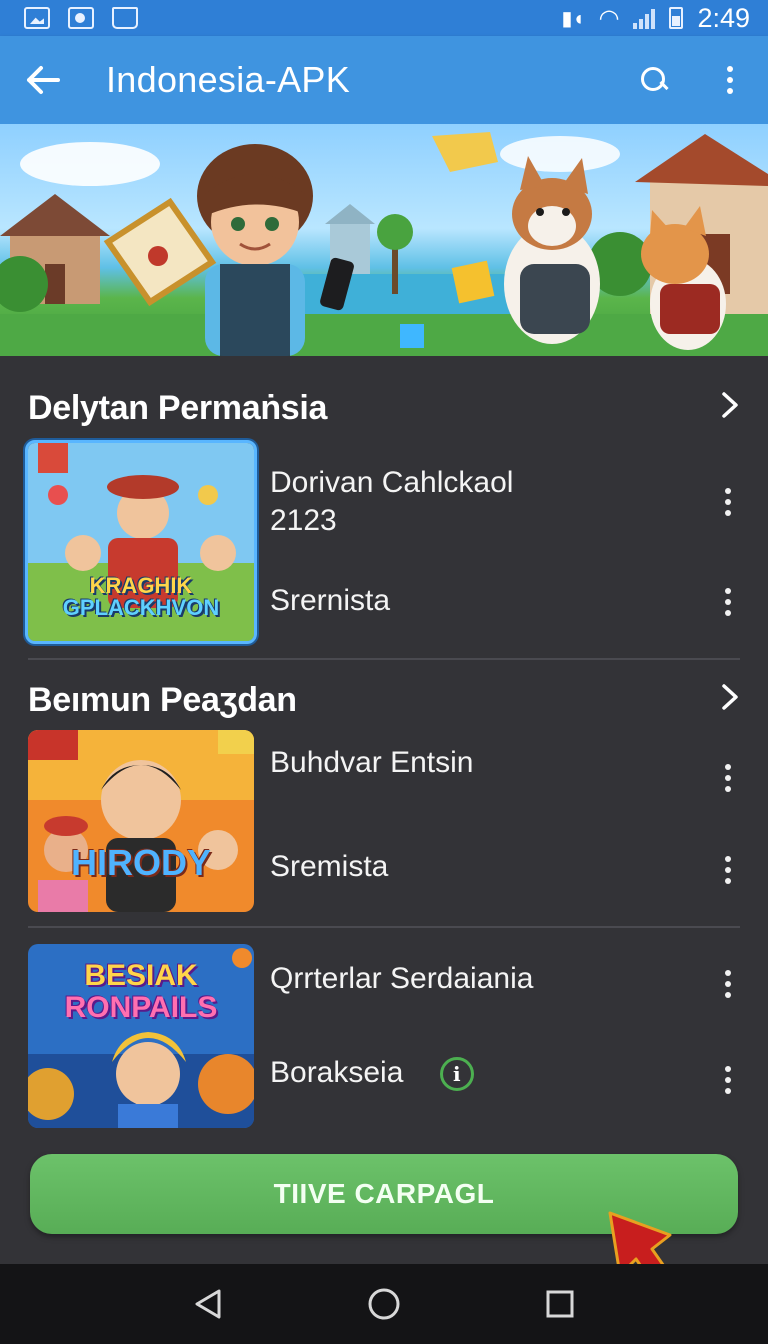 The image size is (768, 1344). Describe the element at coordinates (81, 18) in the screenshot. I see `photo-notification-icon` at that location.